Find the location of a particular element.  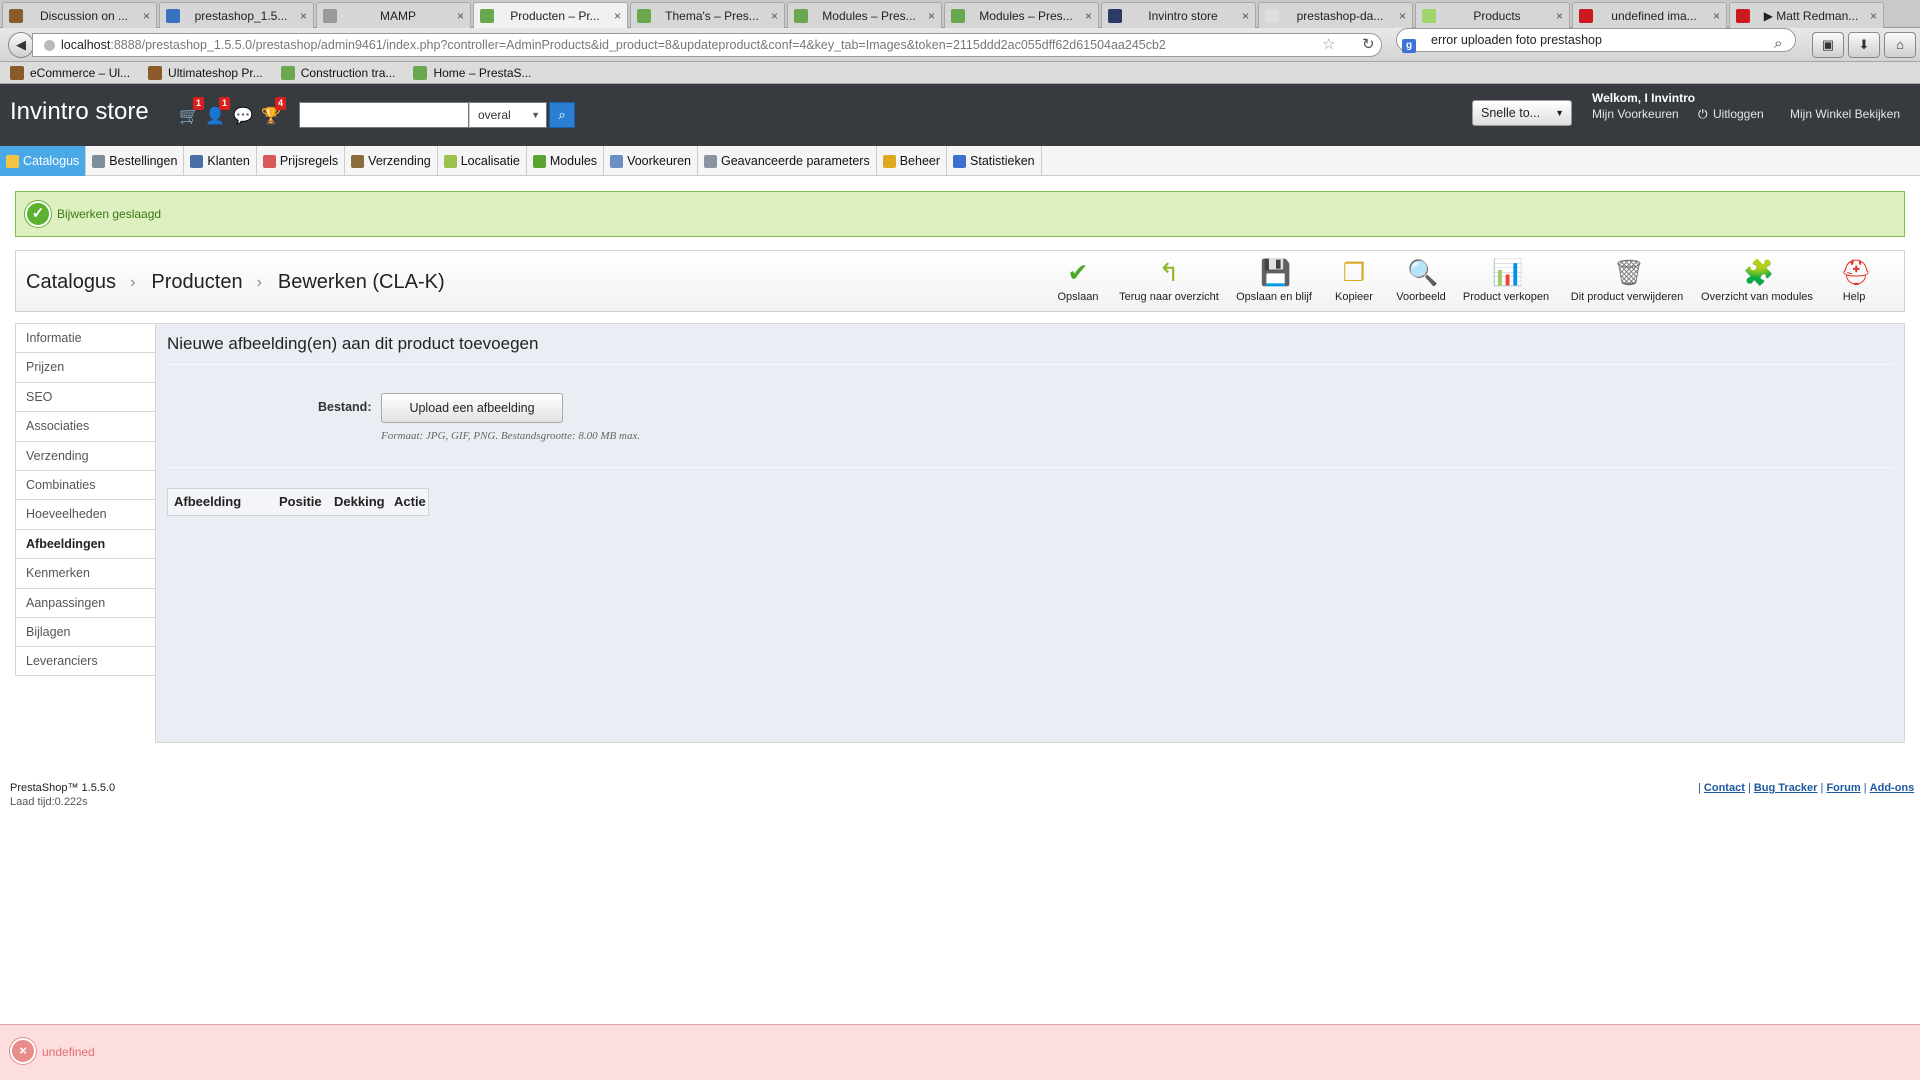

footer-link-forum: Forum is located at coordinates (1843, 788).